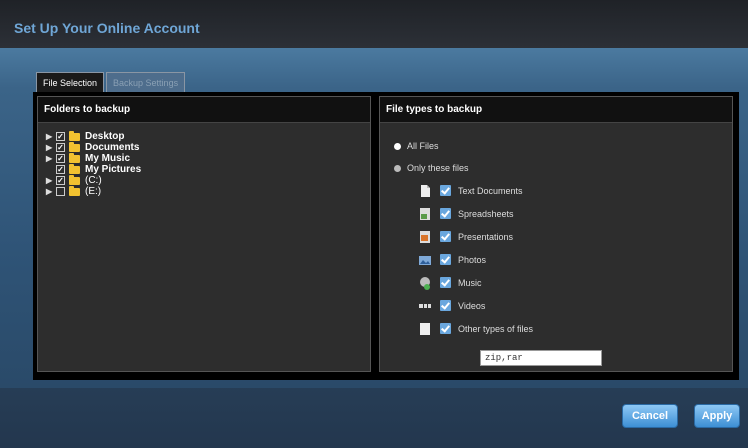  I want to click on folder-row-desktop: ▶ ✓ Desktop, so click(208, 136).